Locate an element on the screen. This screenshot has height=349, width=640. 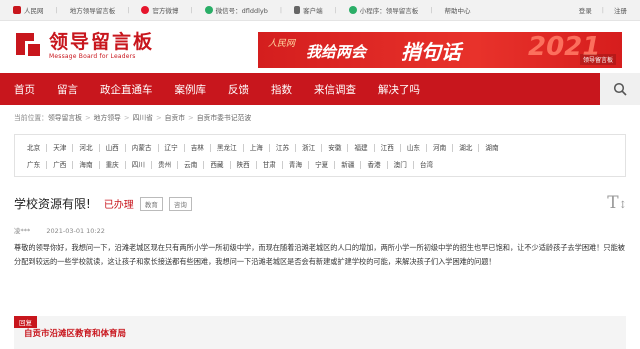
province-link: 宁夏 is located at coordinates (322, 164).